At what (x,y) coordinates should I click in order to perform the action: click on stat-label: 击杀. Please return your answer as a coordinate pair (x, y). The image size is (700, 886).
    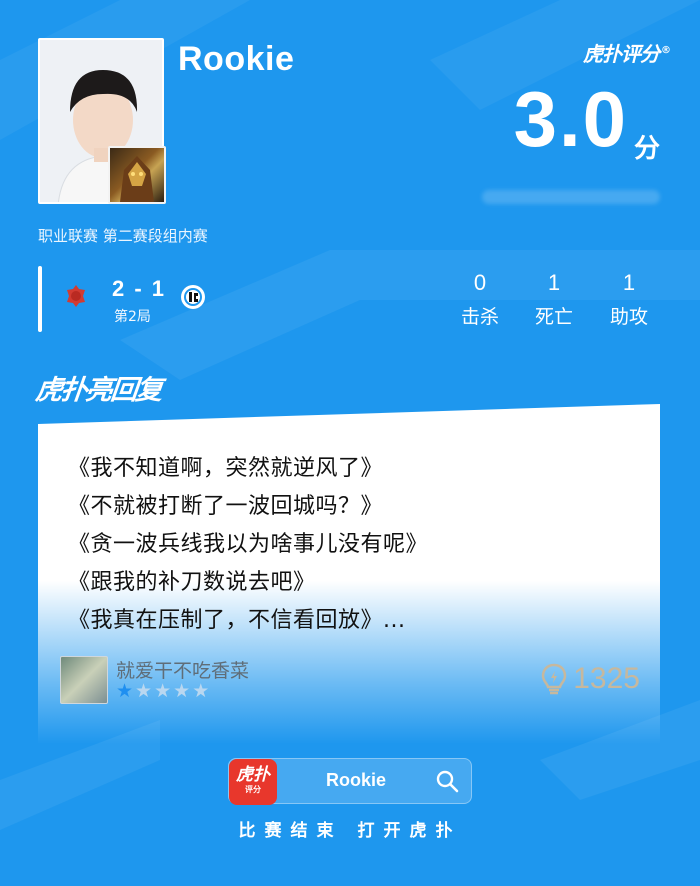
    Looking at the image, I should click on (479, 317).